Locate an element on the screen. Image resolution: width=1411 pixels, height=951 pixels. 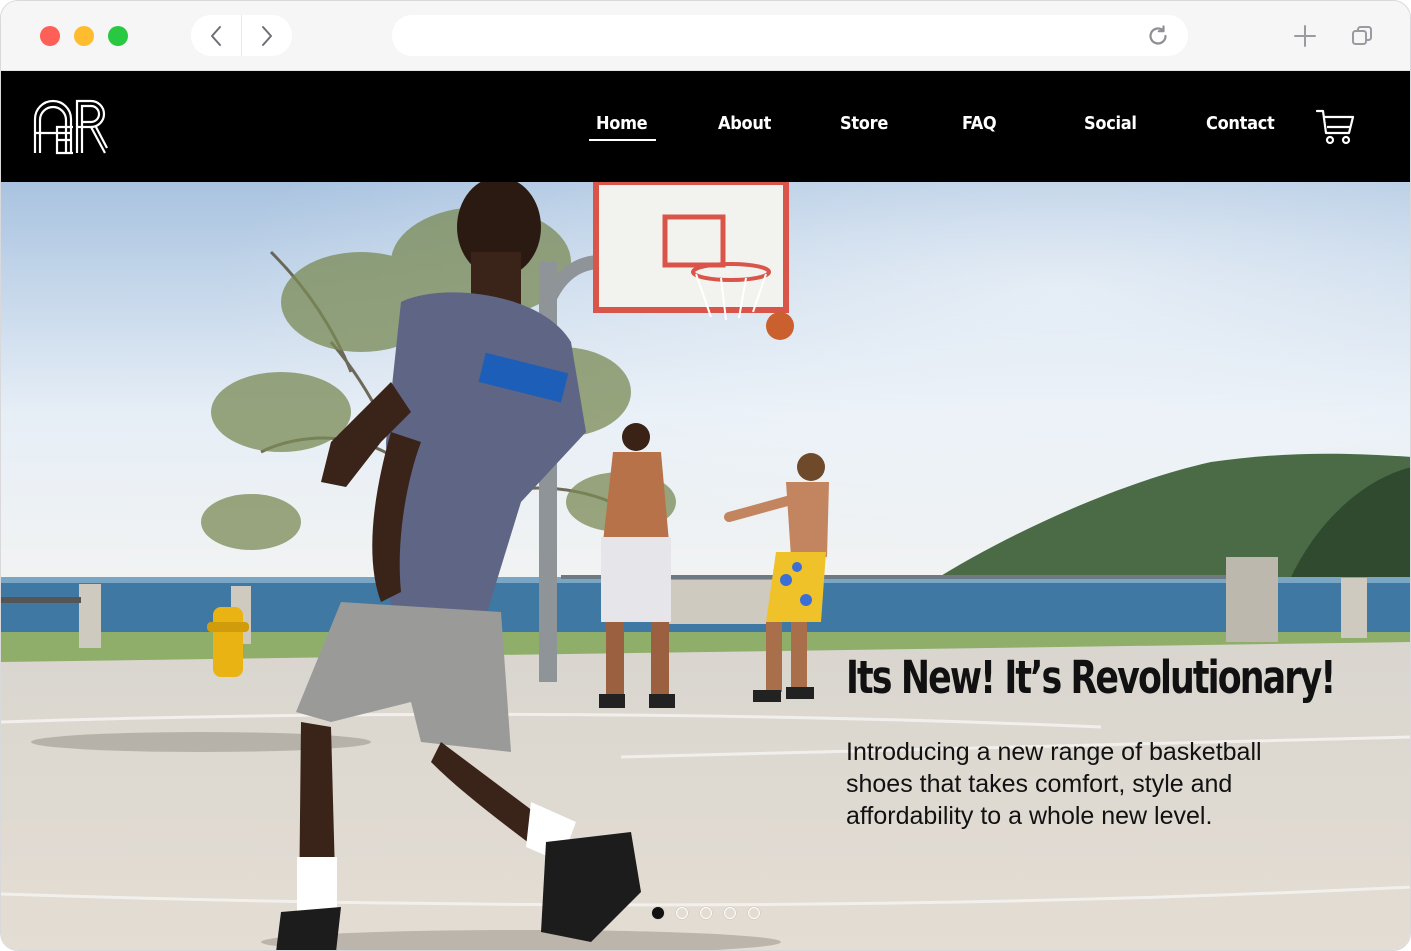
reload-icon is located at coordinates (1158, 35).